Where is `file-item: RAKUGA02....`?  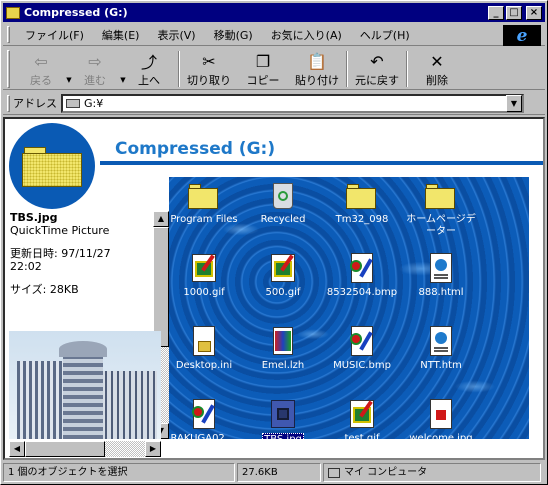
file-item: RAKUGA02.... is located at coordinates (205, 417).